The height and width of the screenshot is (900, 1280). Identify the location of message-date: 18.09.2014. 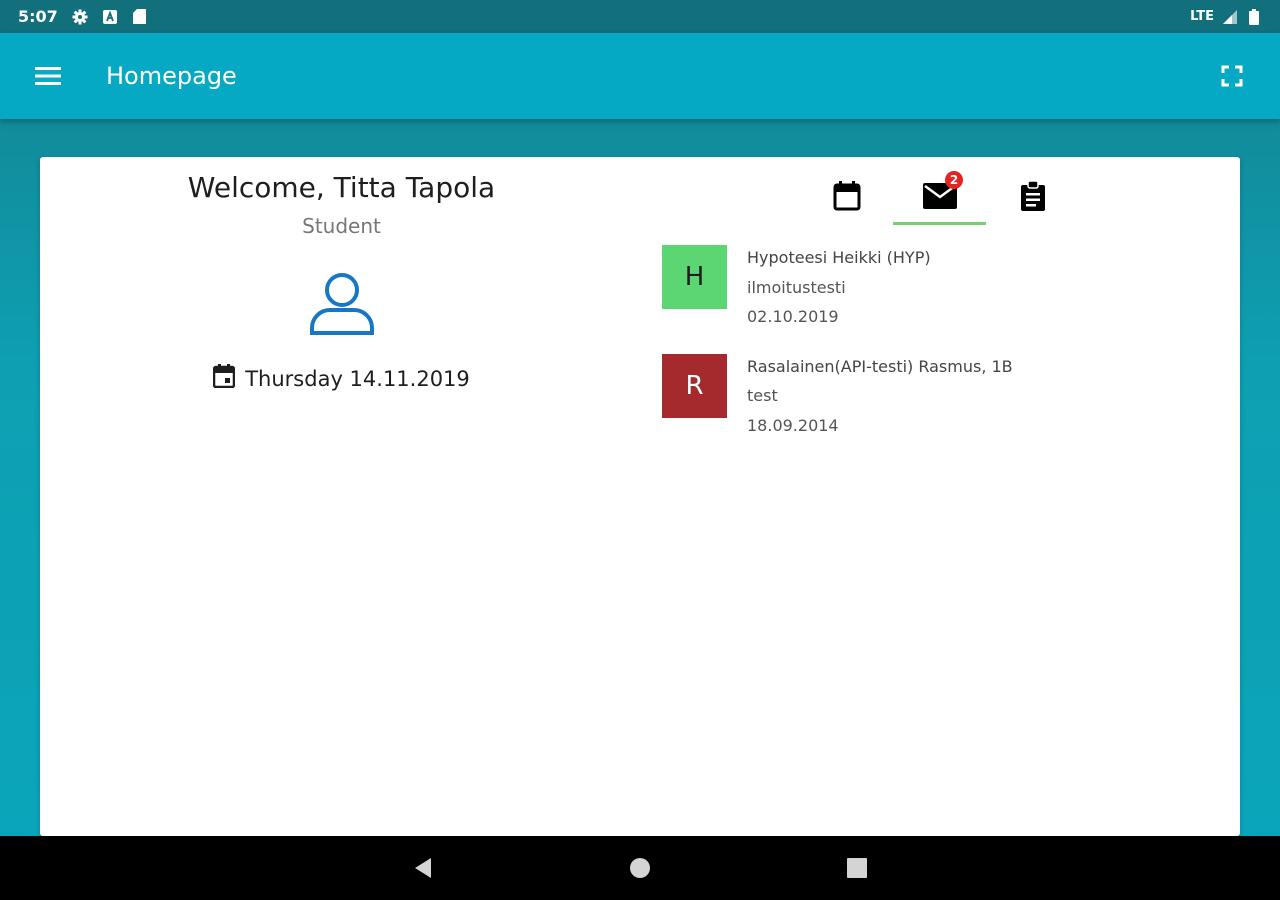
(793, 425).